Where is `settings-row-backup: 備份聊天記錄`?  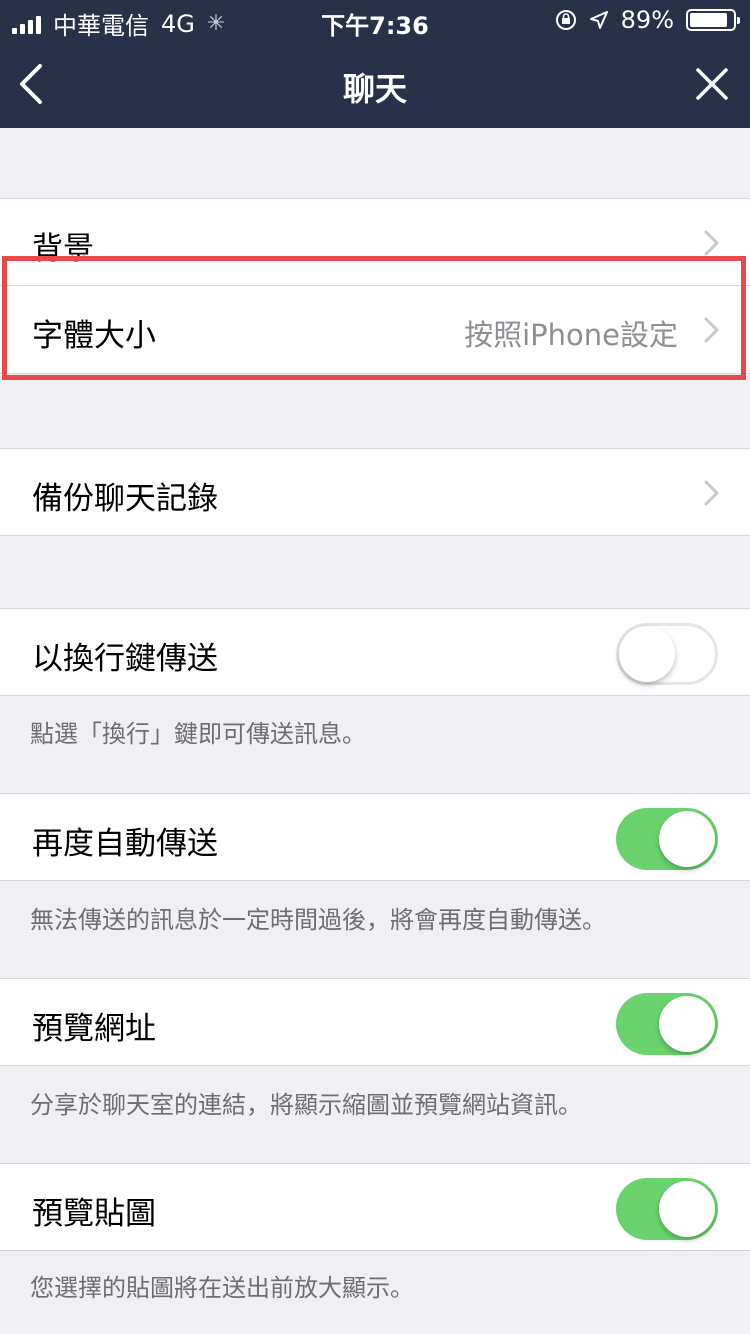
settings-row-backup: 備份聊天記錄 is located at coordinates (375, 492).